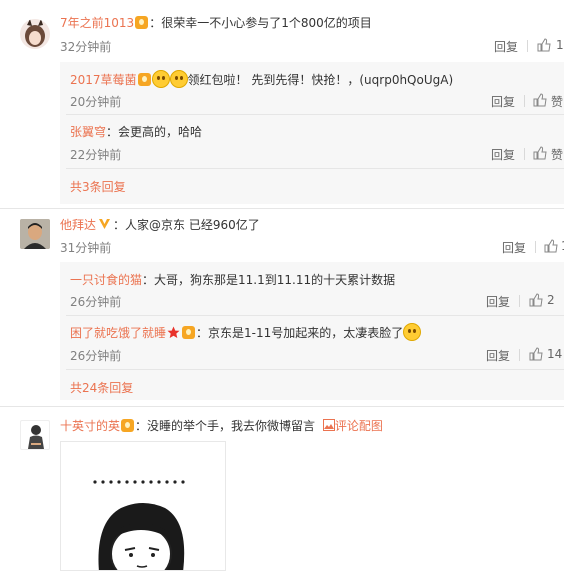 Image resolution: width=564 pixels, height=571 pixels. I want to click on reply-line: 张翼穹：会更高的，哈哈, so click(136, 131).